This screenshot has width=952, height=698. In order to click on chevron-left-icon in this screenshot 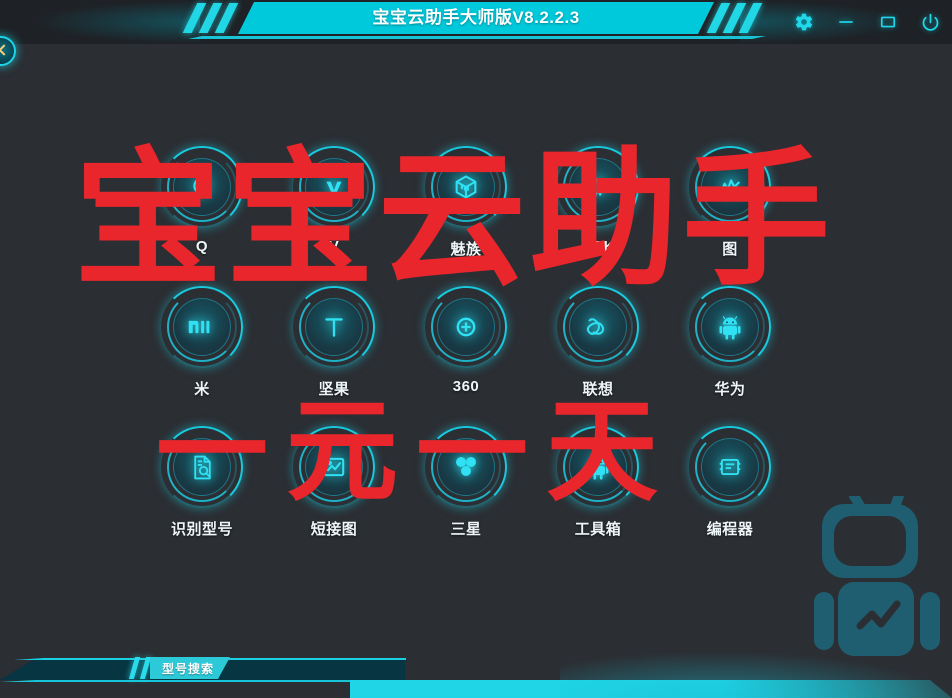, I will do `click(5, 50)`.